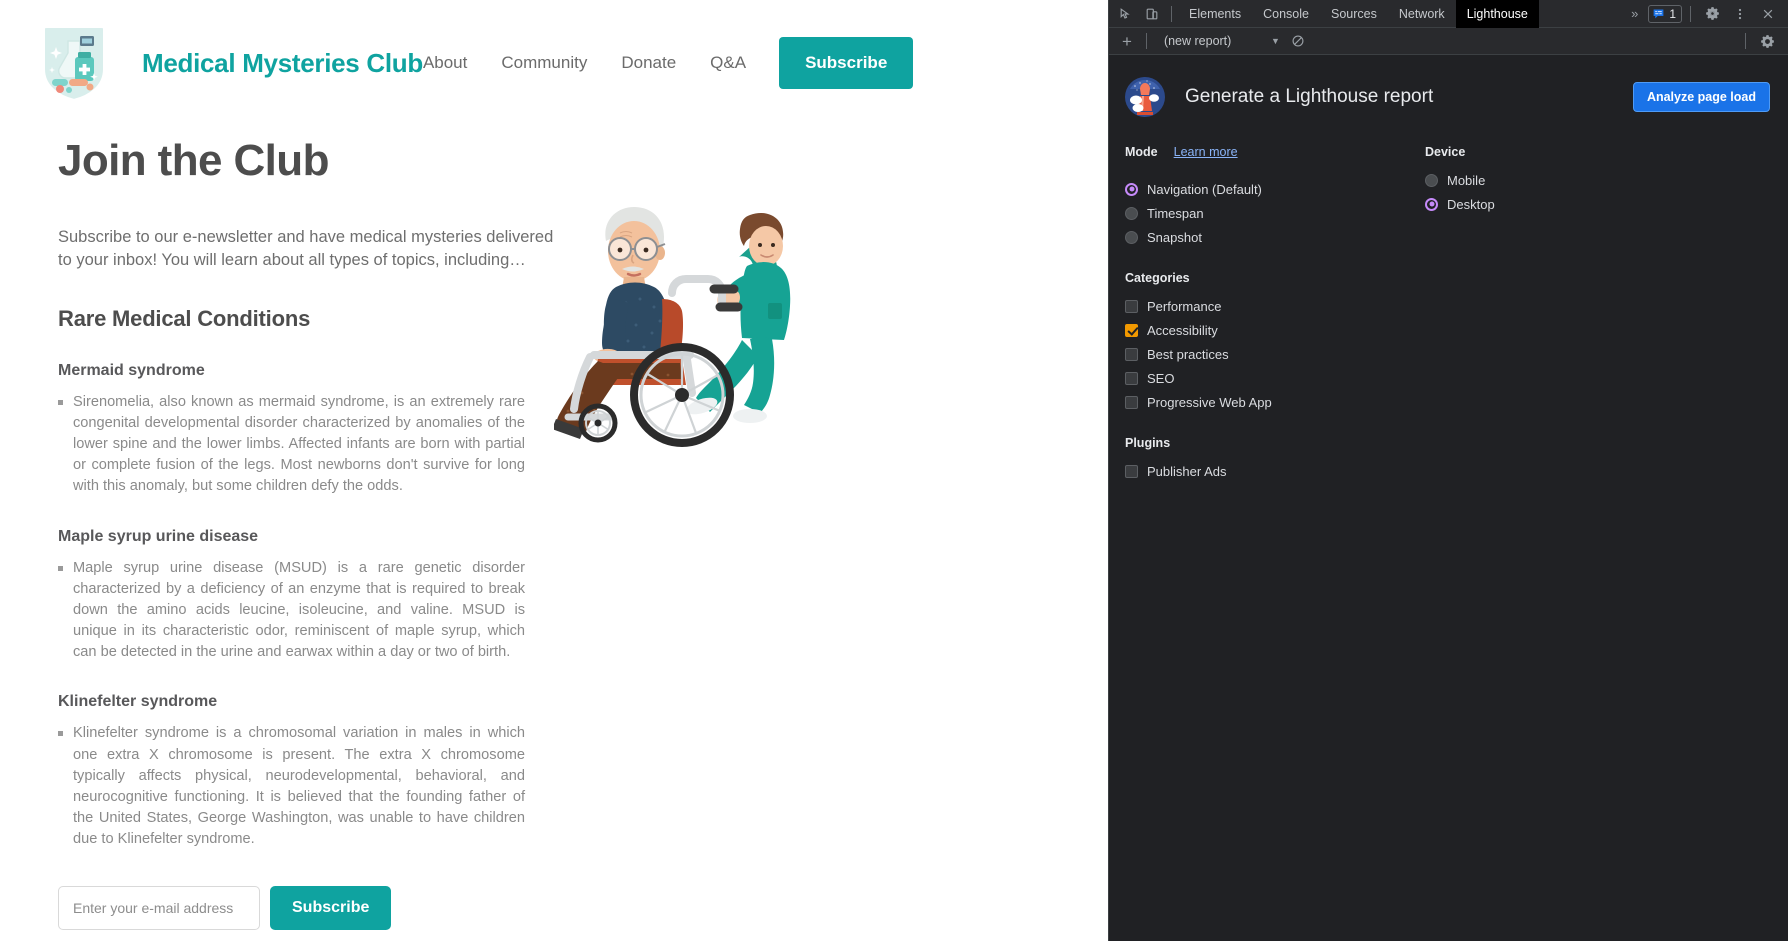 The width and height of the screenshot is (1788, 941). I want to click on plus-icon: +, so click(1127, 41).